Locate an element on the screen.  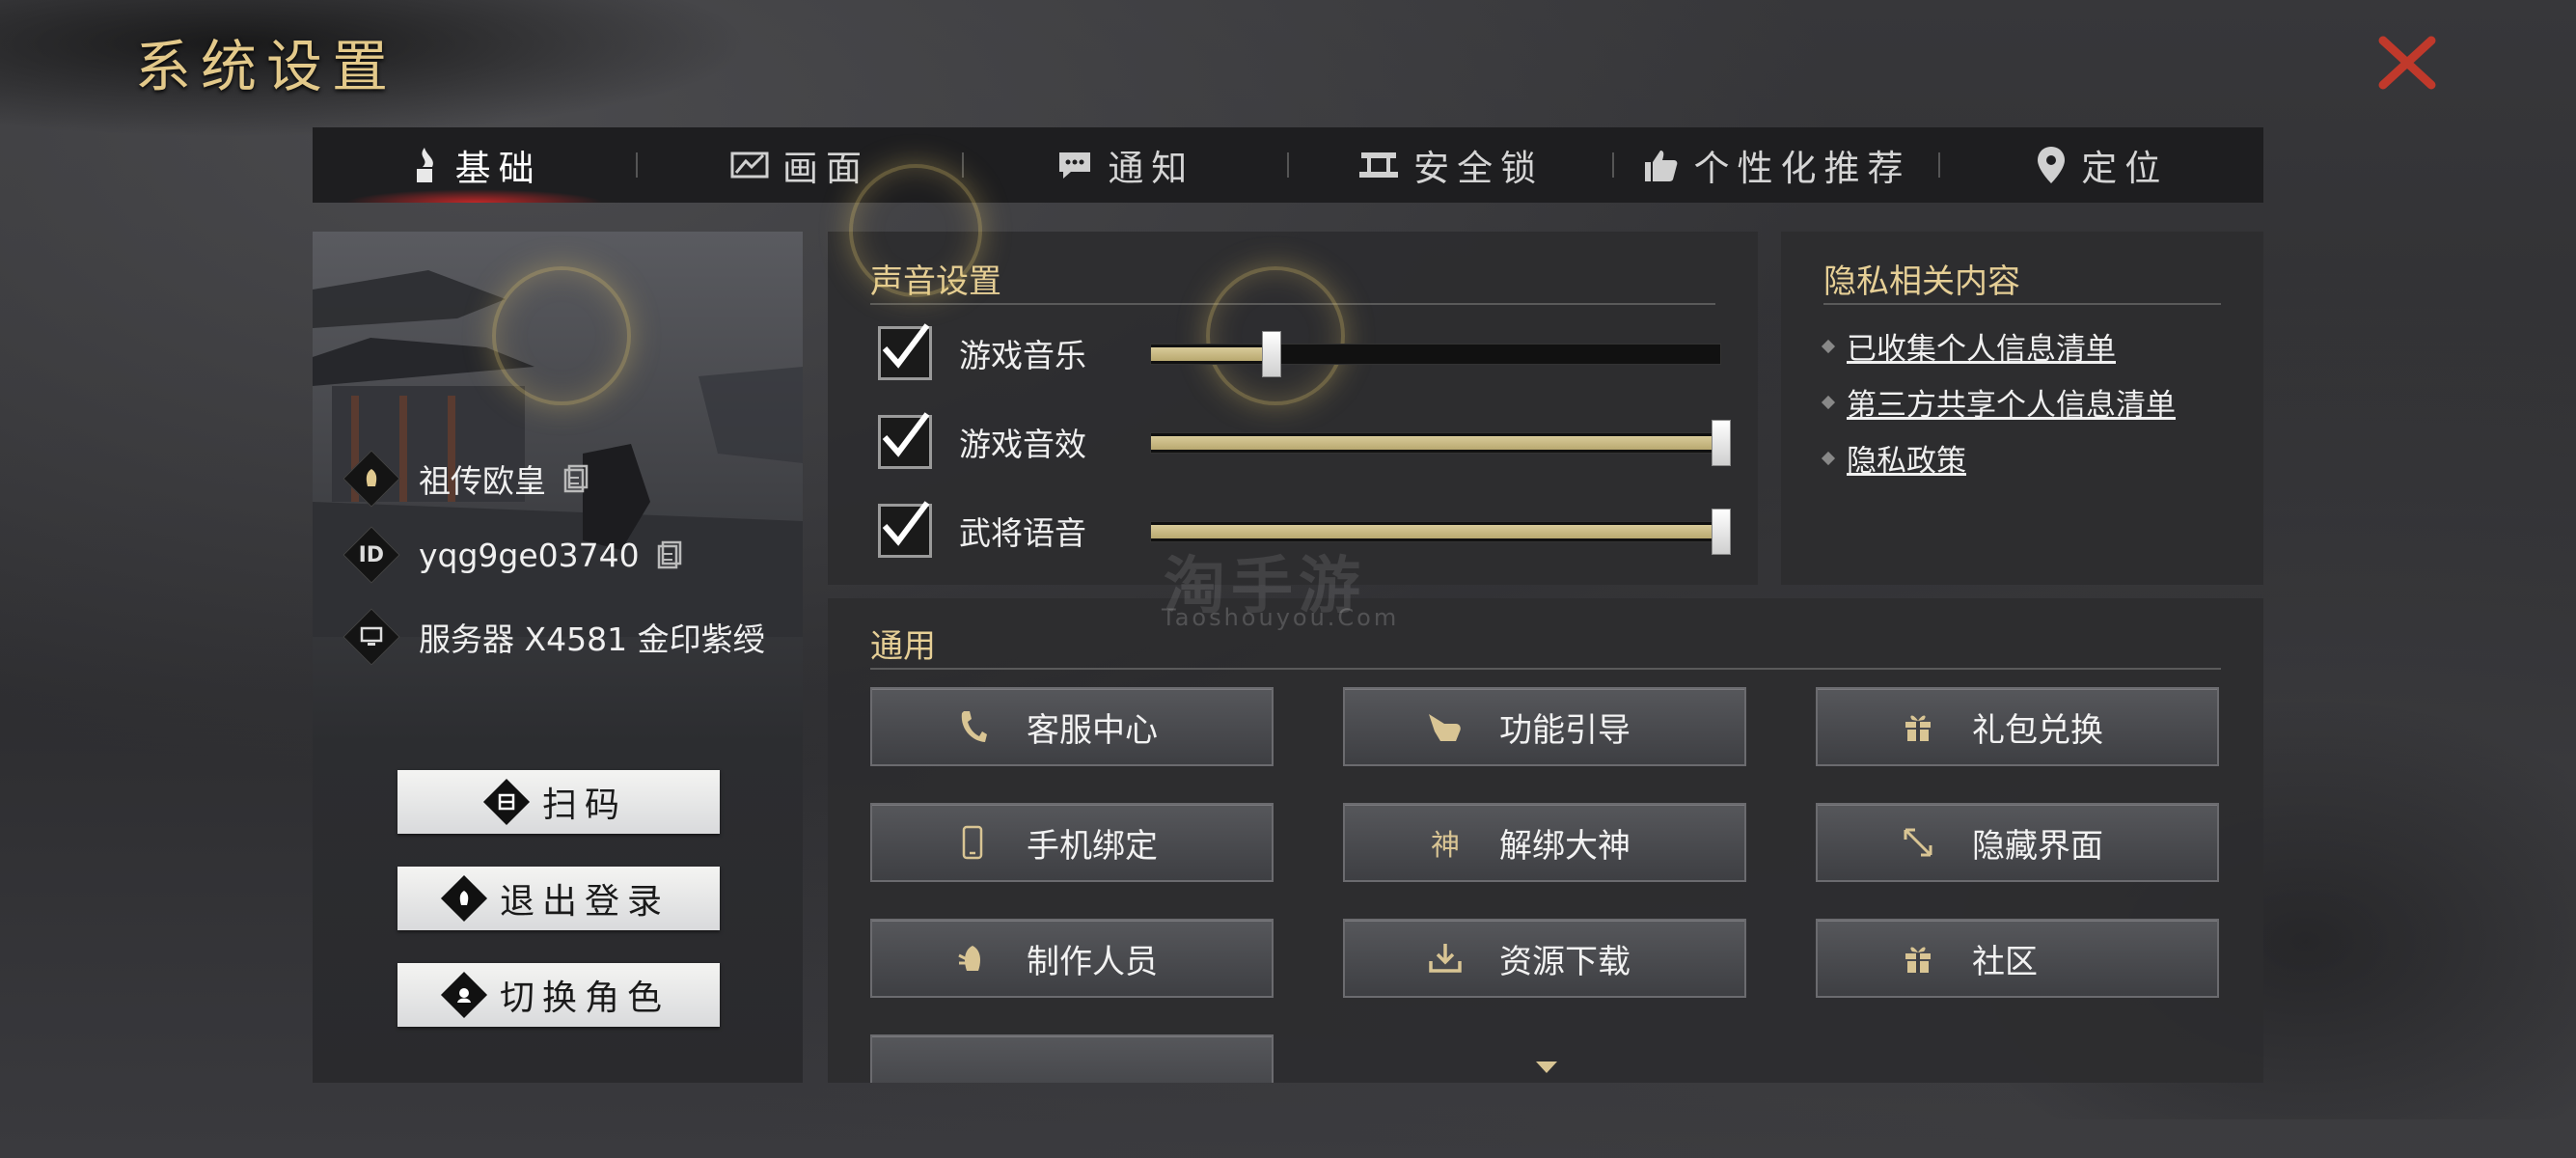
avatar-badge is located at coordinates (372, 479).